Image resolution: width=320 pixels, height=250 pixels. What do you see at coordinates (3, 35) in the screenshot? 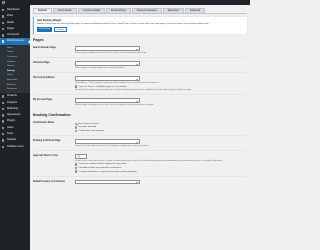
I see `comments-icon` at bounding box center [3, 35].